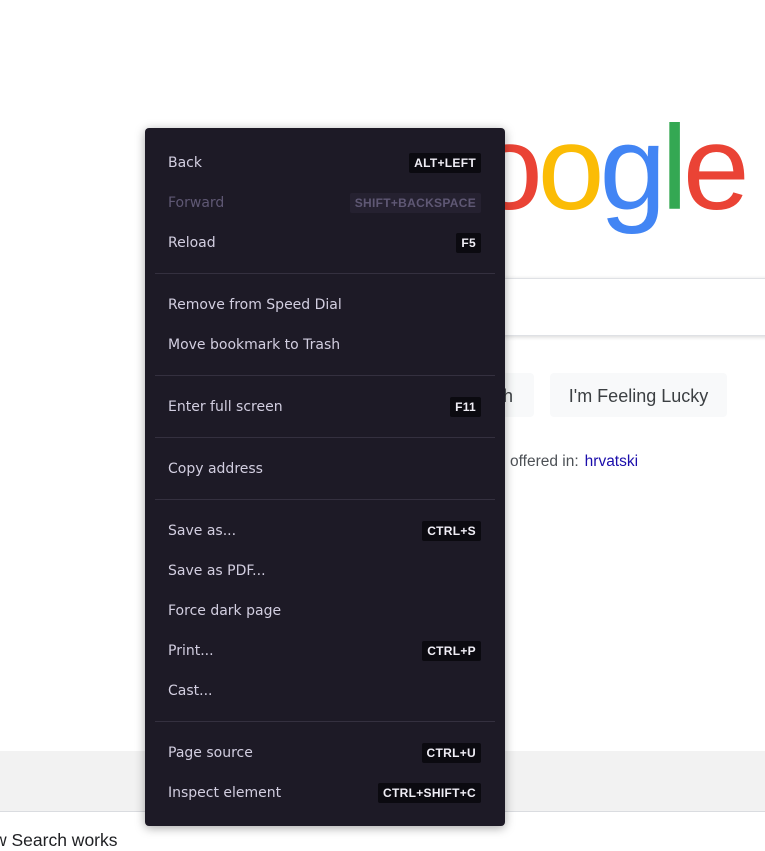  I want to click on menu-item-label: Inspect element, so click(225, 793).